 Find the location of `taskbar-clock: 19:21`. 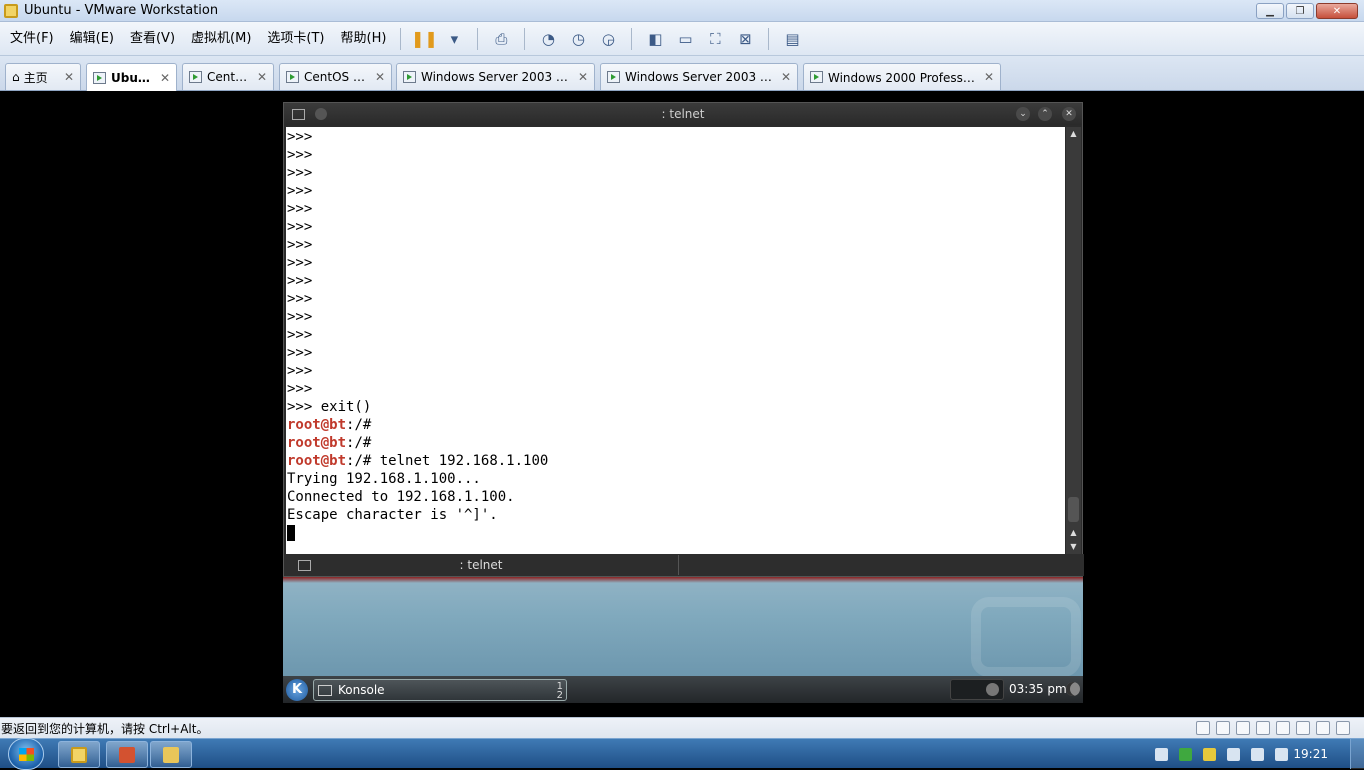

taskbar-clock: 19:21 is located at coordinates (1310, 754).